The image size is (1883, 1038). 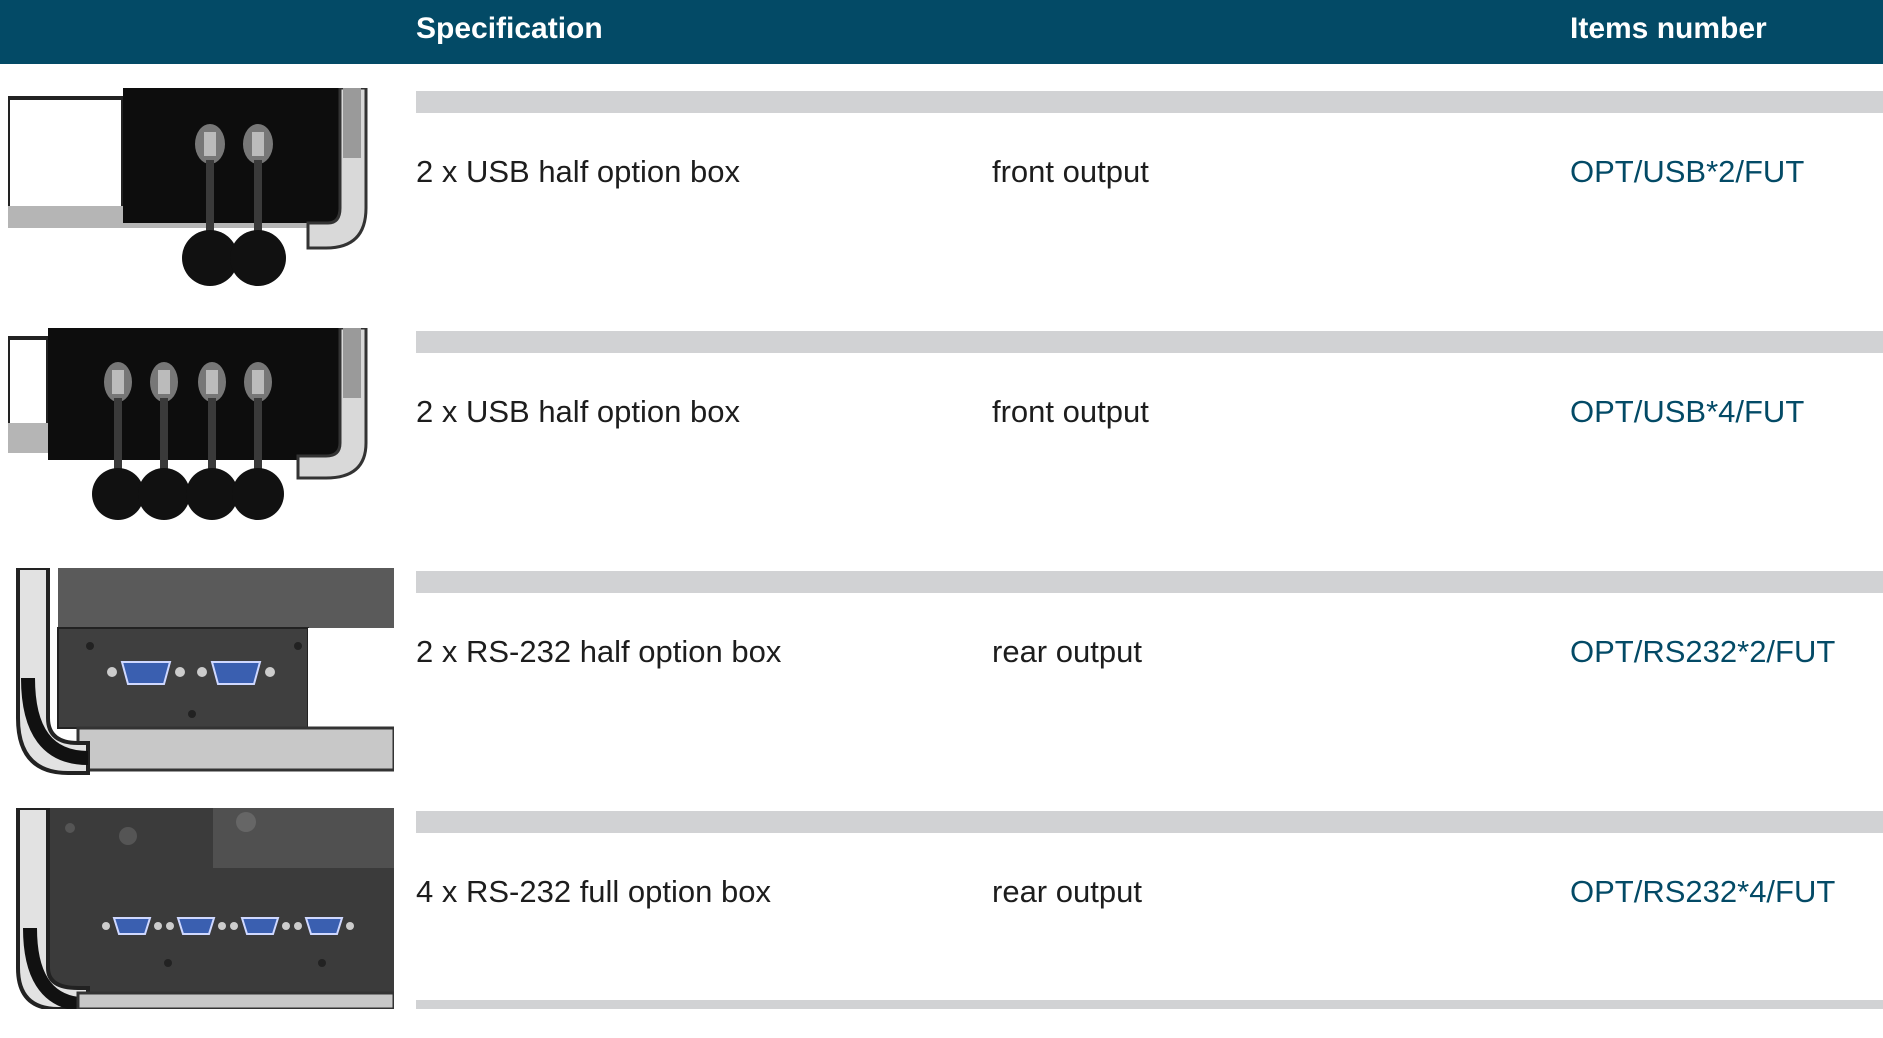 I want to click on specification-cell: 2 x RS-232 half option box, so click(x=599, y=651).